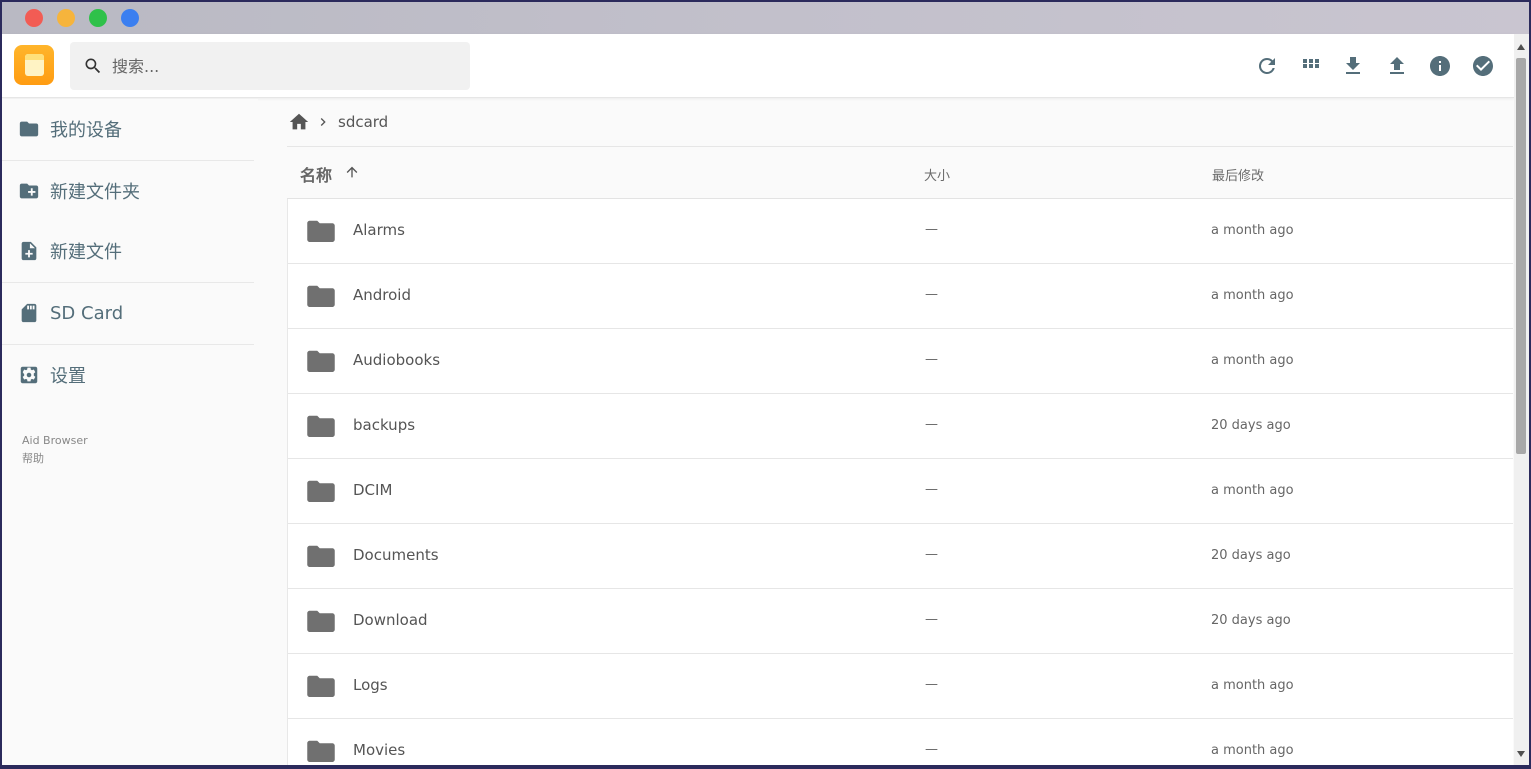 Image resolution: width=1531 pixels, height=769 pixels. What do you see at coordinates (384, 425) in the screenshot?
I see `file-name: backups` at bounding box center [384, 425].